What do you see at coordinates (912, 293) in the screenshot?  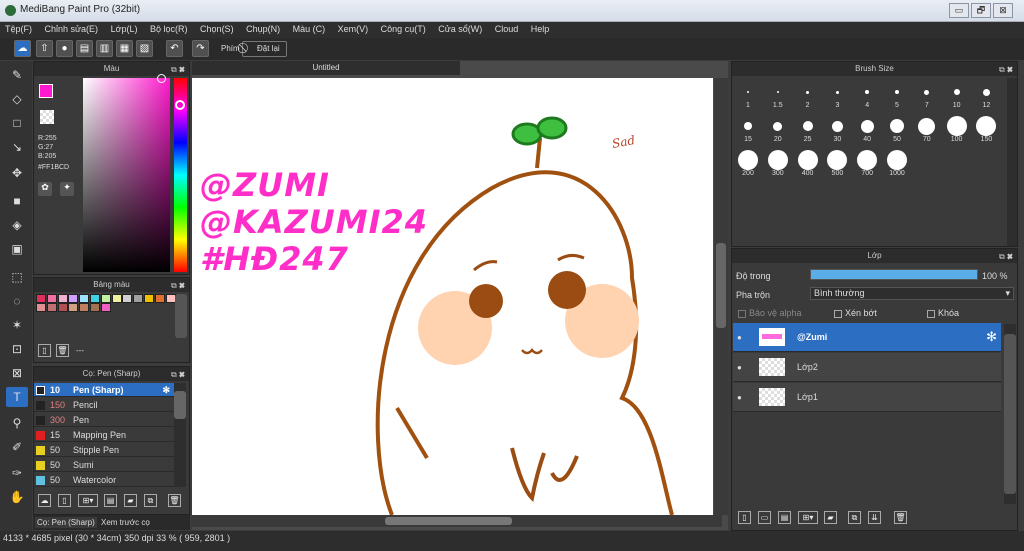 I see `blend-select: Bình thường ▾` at bounding box center [912, 293].